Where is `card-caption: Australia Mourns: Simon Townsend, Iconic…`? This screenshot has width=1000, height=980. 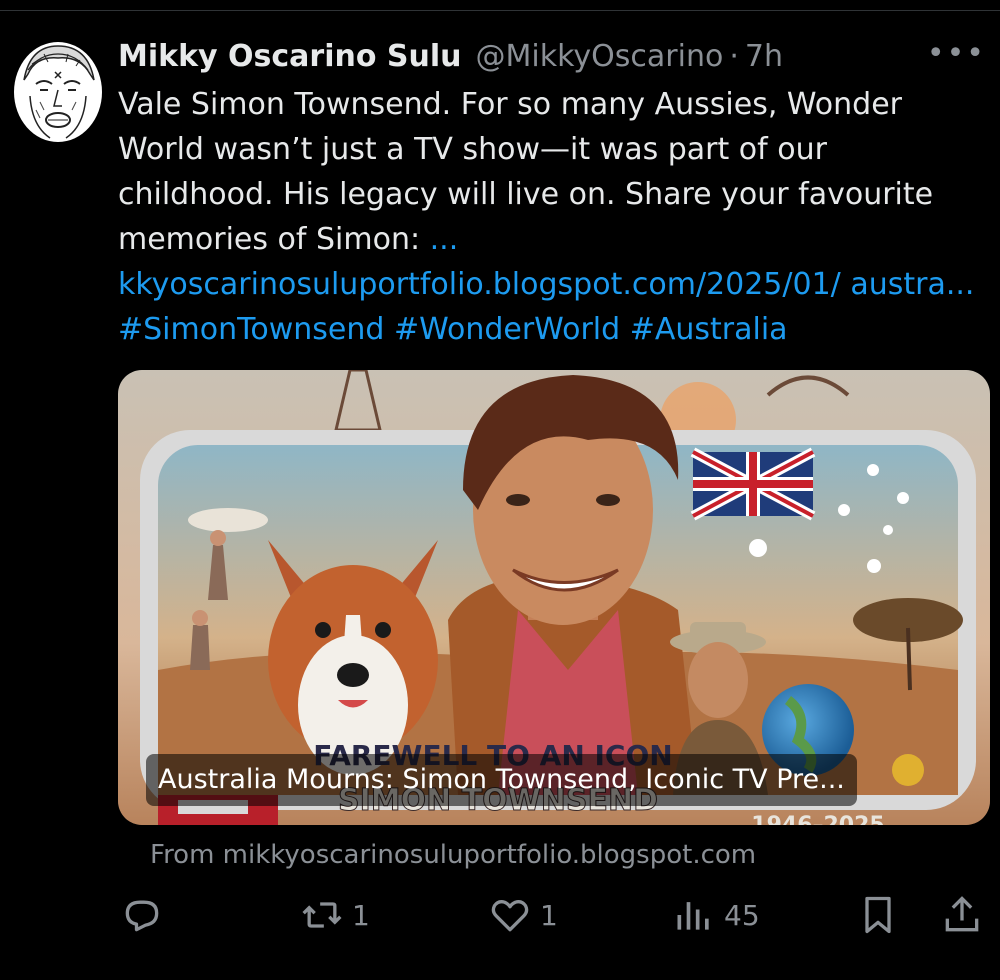 card-caption: Australia Mourns: Simon Townsend, Iconic… is located at coordinates (501, 780).